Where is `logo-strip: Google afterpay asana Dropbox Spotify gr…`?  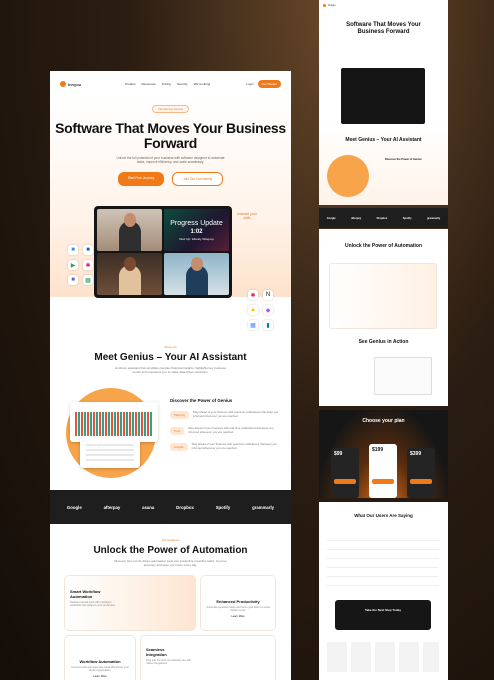
logo-strip: Google afterpay asana Dropbox Spotify gr… is located at coordinates (170, 507).